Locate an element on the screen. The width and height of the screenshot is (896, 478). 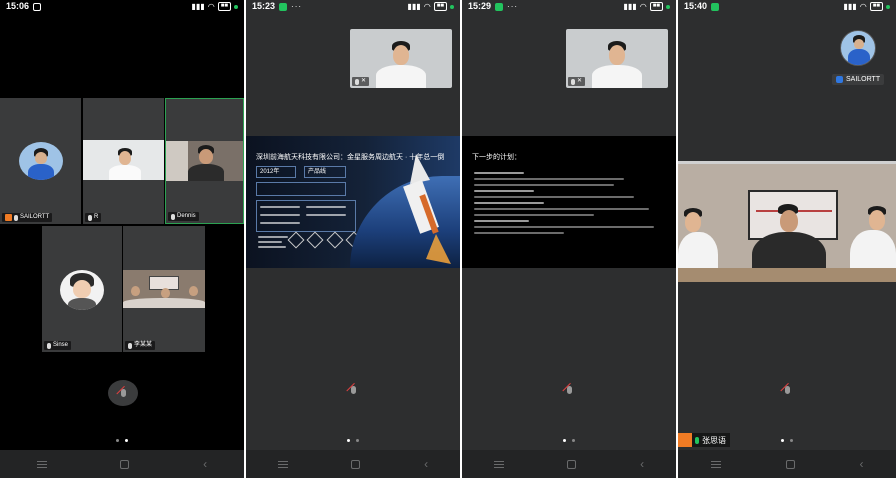
participant-tile-li: 李某某 is located at coordinates (164, 289).